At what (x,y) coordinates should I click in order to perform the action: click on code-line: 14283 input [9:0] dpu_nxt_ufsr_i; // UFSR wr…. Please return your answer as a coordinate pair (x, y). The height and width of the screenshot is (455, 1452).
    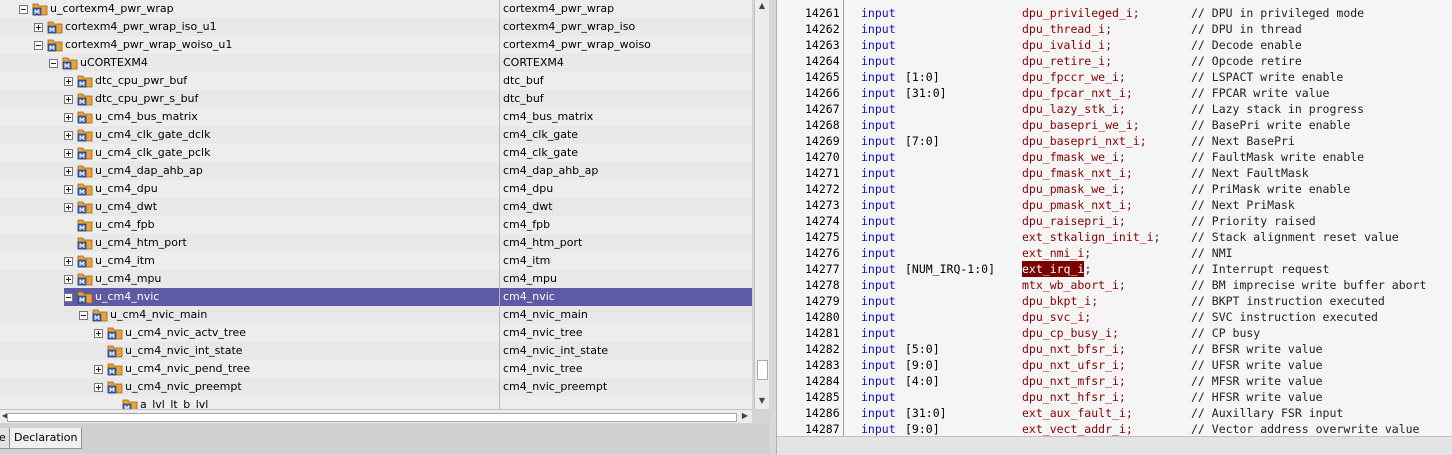
    Looking at the image, I should click on (1114, 365).